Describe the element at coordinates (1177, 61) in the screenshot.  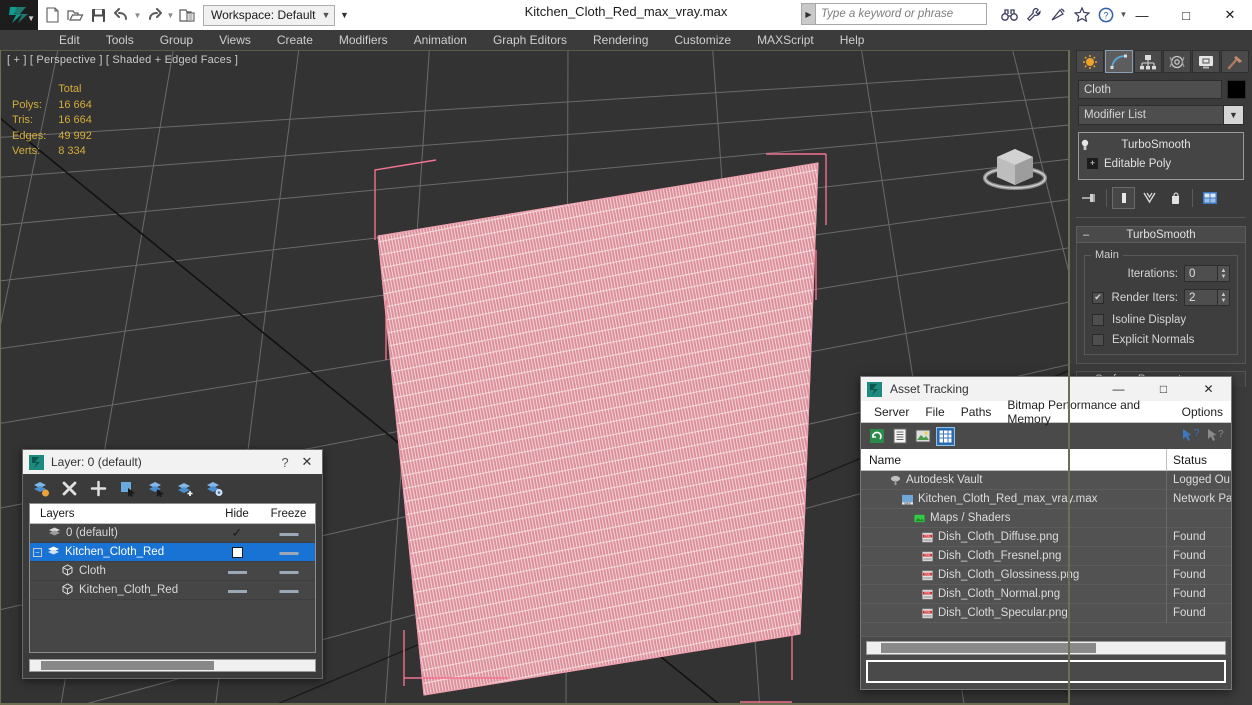
I see `motion-tab` at that location.